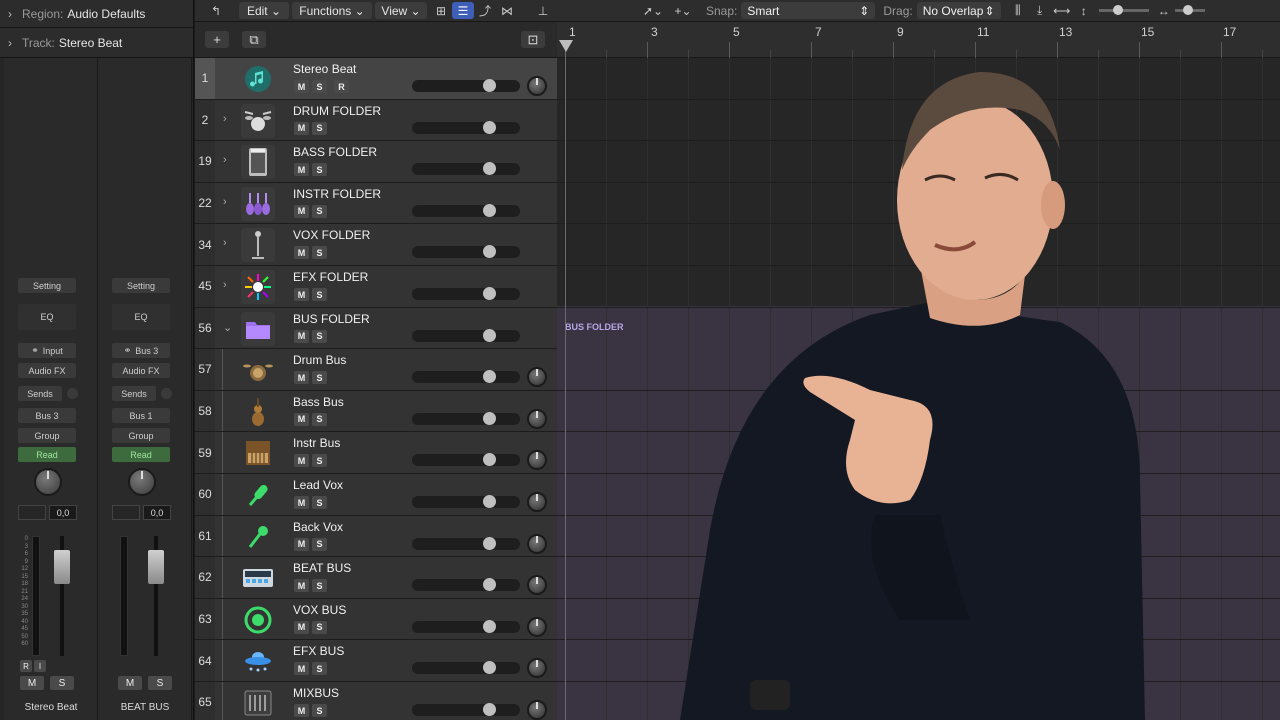 The image size is (1280, 720). What do you see at coordinates (96, 43) in the screenshot?
I see `track-inspector-header: › Track: Stereo Beat` at bounding box center [96, 43].